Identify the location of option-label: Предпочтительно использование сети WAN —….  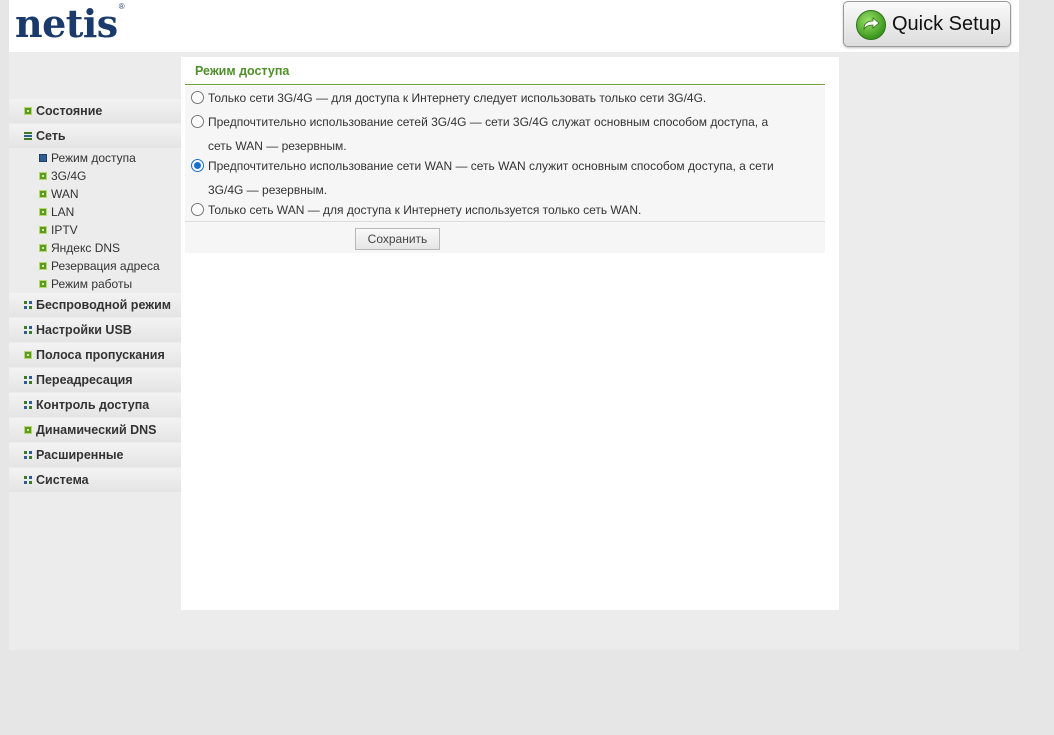
(491, 166).